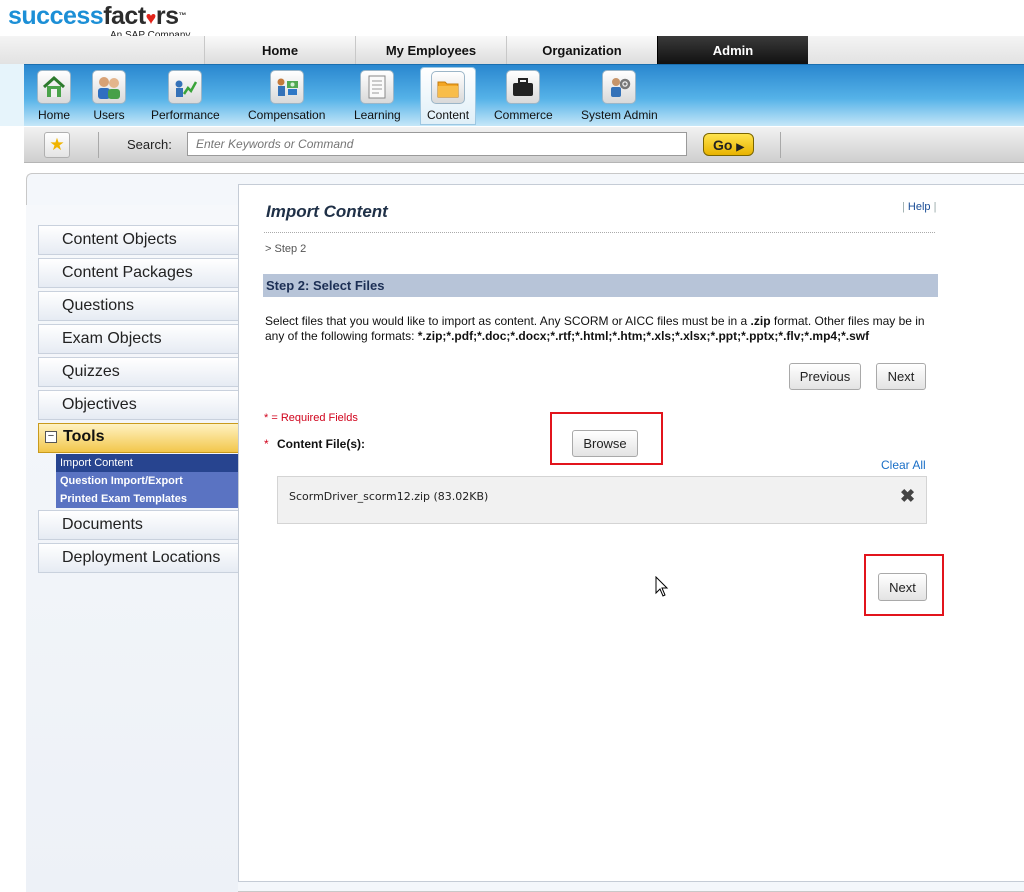 The height and width of the screenshot is (892, 1024). I want to click on help-link: Help, so click(919, 207).